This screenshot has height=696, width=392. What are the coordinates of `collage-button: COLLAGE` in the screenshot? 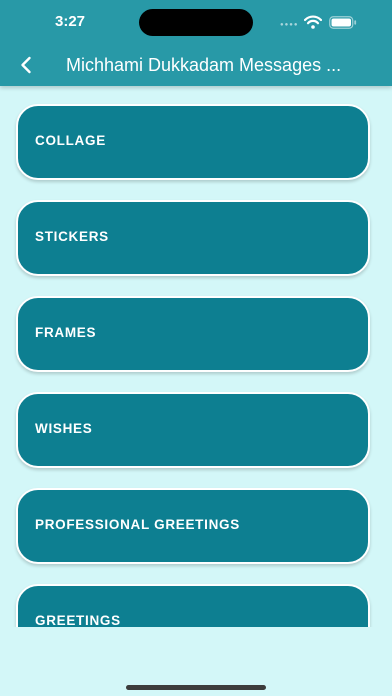 It's located at (193, 142).